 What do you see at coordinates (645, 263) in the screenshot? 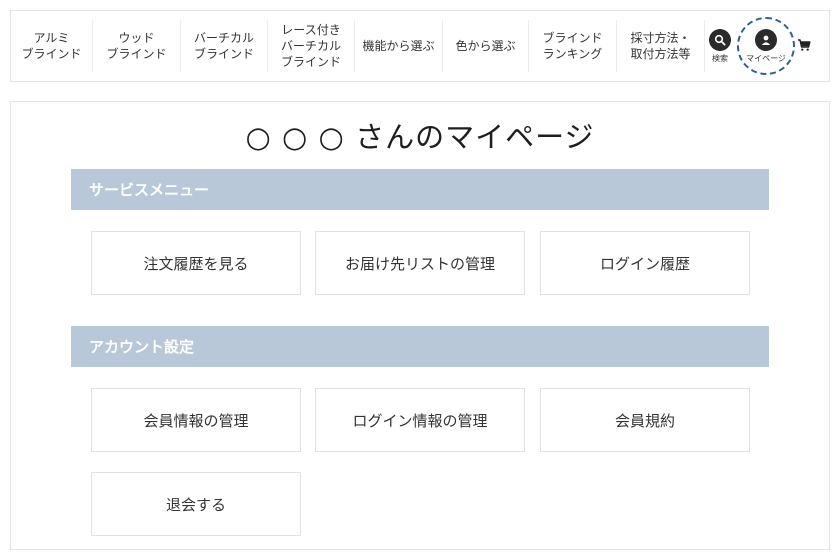
I see `login-history-button: ログイン履歴` at bounding box center [645, 263].